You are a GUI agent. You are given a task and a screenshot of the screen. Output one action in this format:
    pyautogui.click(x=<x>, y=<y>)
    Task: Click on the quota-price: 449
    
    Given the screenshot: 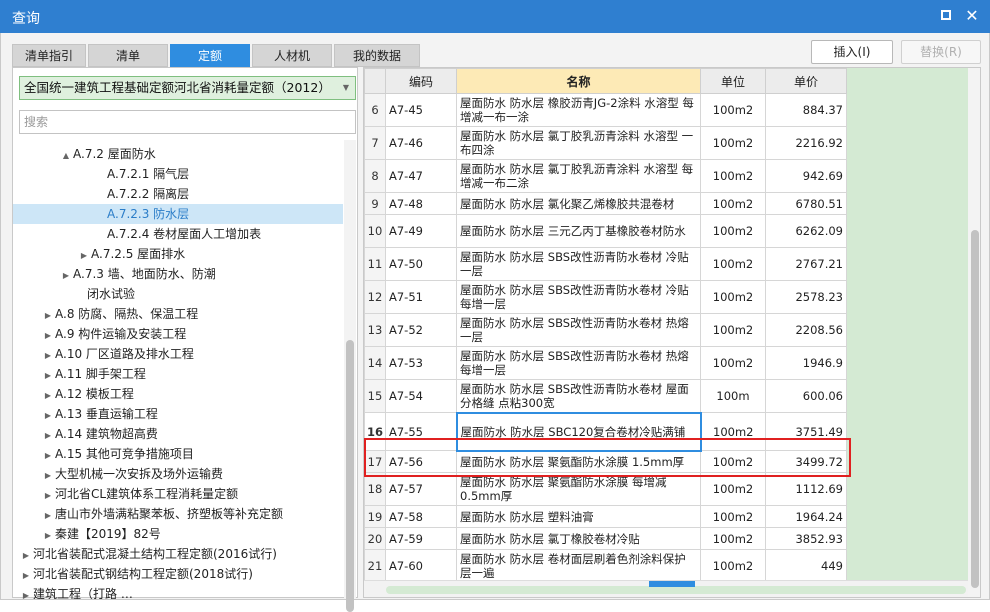 What is the action you would take?
    pyautogui.click(x=806, y=566)
    